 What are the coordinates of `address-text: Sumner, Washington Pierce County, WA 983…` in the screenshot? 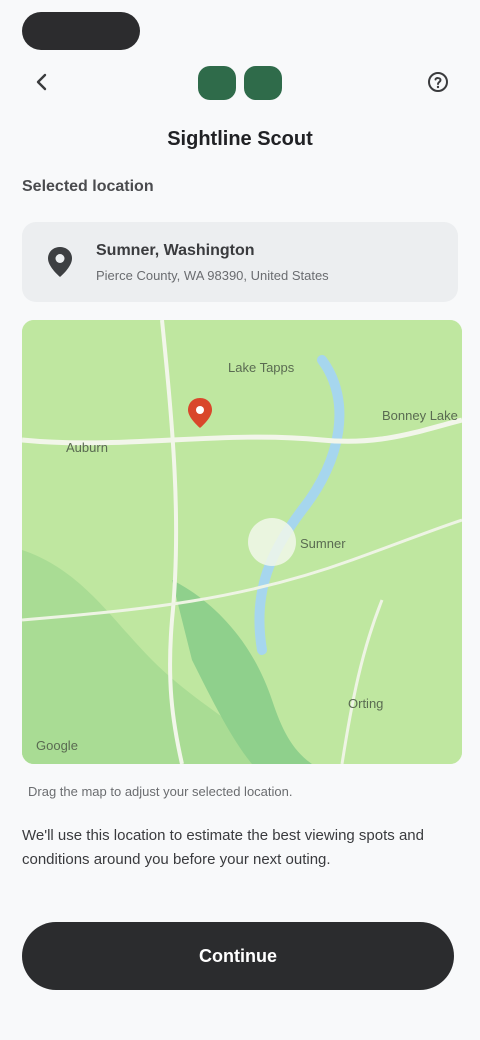 It's located at (212, 262).